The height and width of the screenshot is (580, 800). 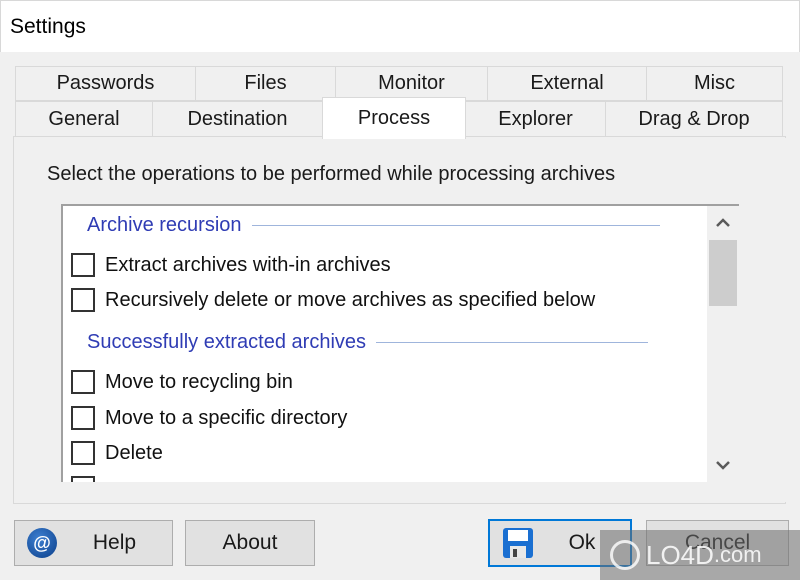 I want to click on tab-label: Misc, so click(x=714, y=83).